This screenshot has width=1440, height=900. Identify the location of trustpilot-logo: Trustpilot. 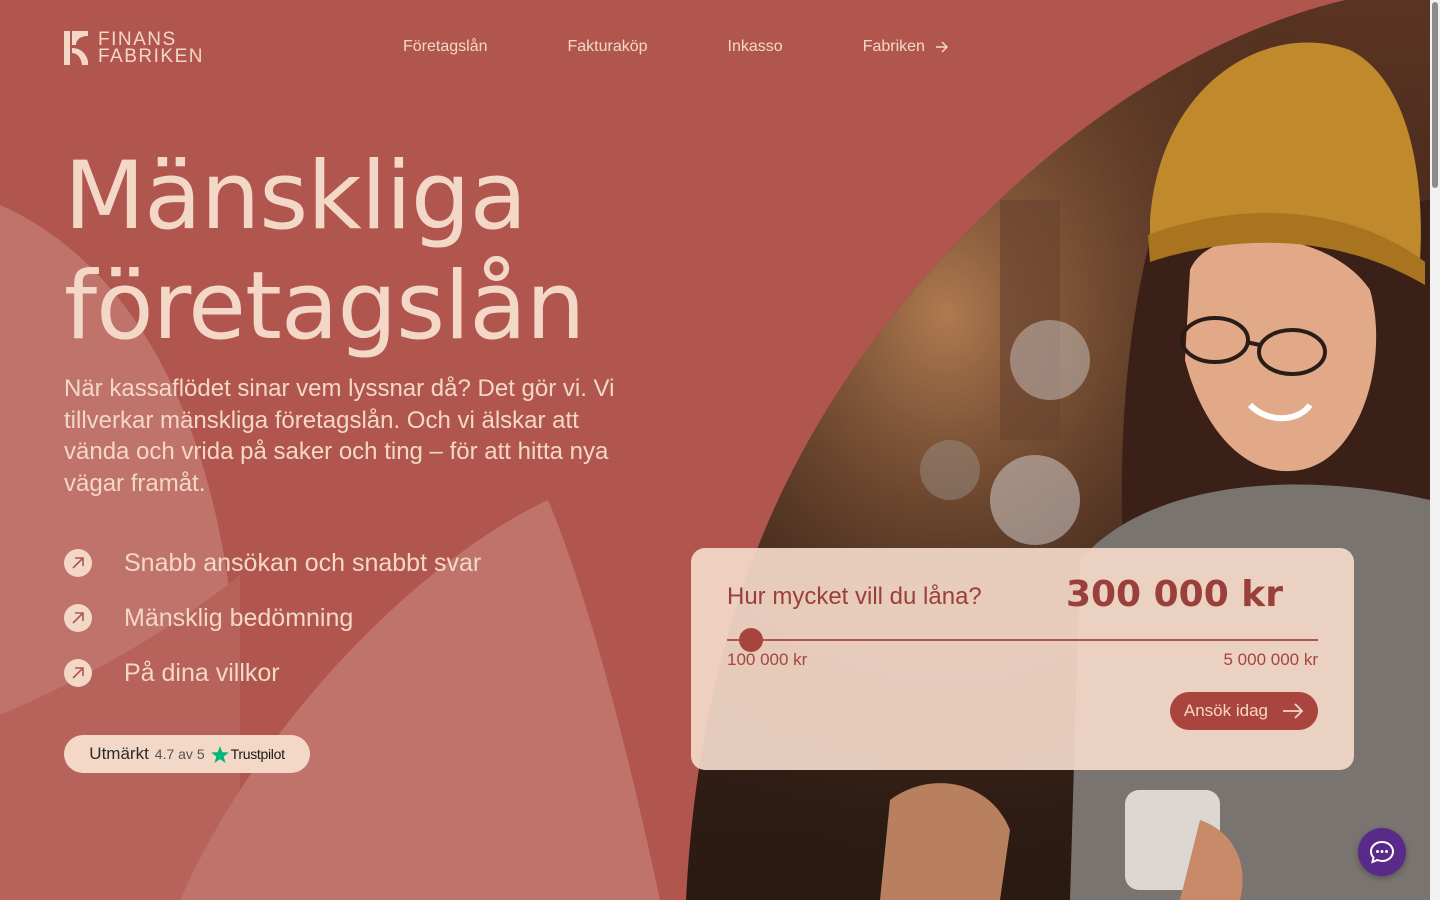
(247, 754).